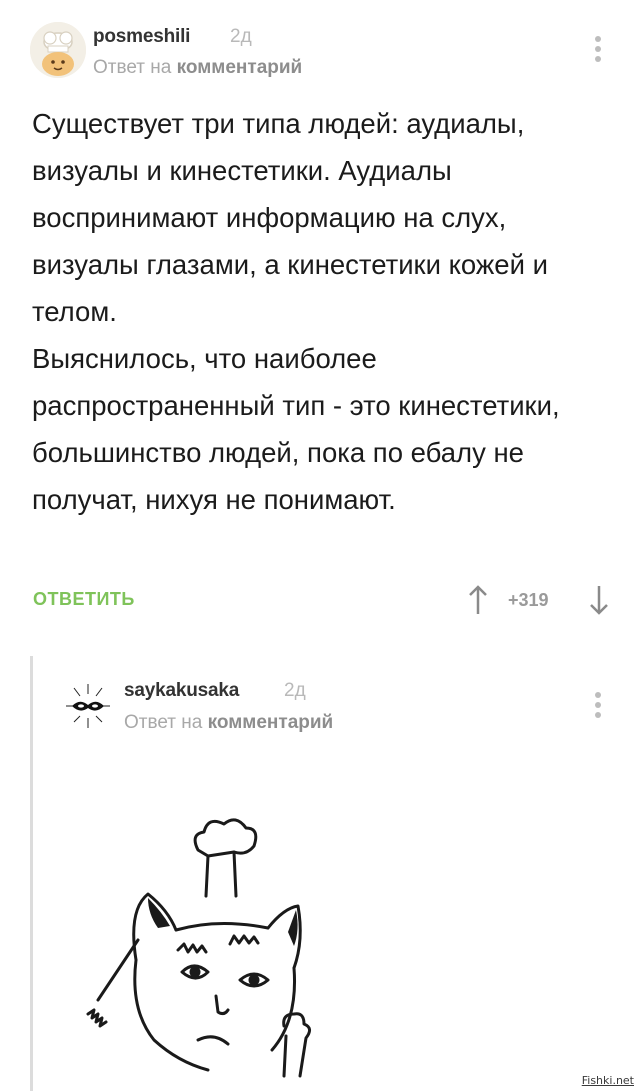 The image size is (640, 1091). What do you see at coordinates (478, 600) in the screenshot?
I see `arrow-up-icon` at bounding box center [478, 600].